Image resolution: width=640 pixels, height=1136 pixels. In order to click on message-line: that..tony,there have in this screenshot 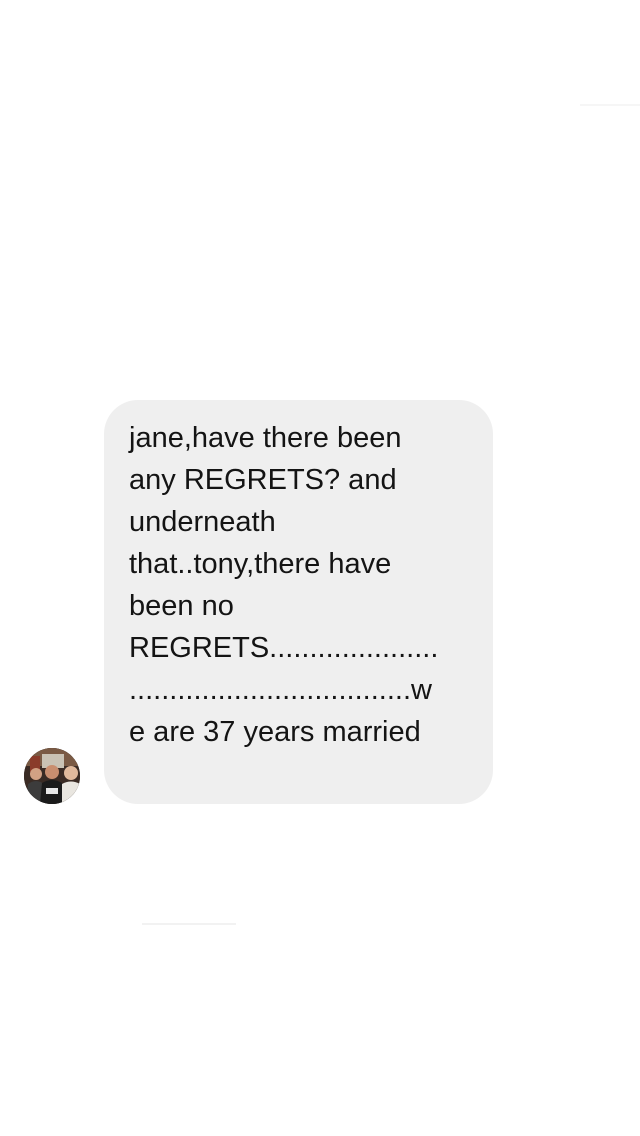, I will do `click(260, 564)`.